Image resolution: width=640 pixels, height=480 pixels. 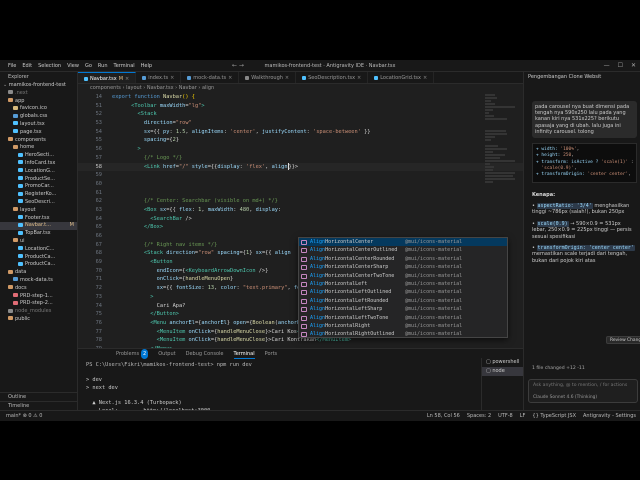 What do you see at coordinates (38, 211) in the screenshot?
I see `tree-item: layout` at bounding box center [38, 211].